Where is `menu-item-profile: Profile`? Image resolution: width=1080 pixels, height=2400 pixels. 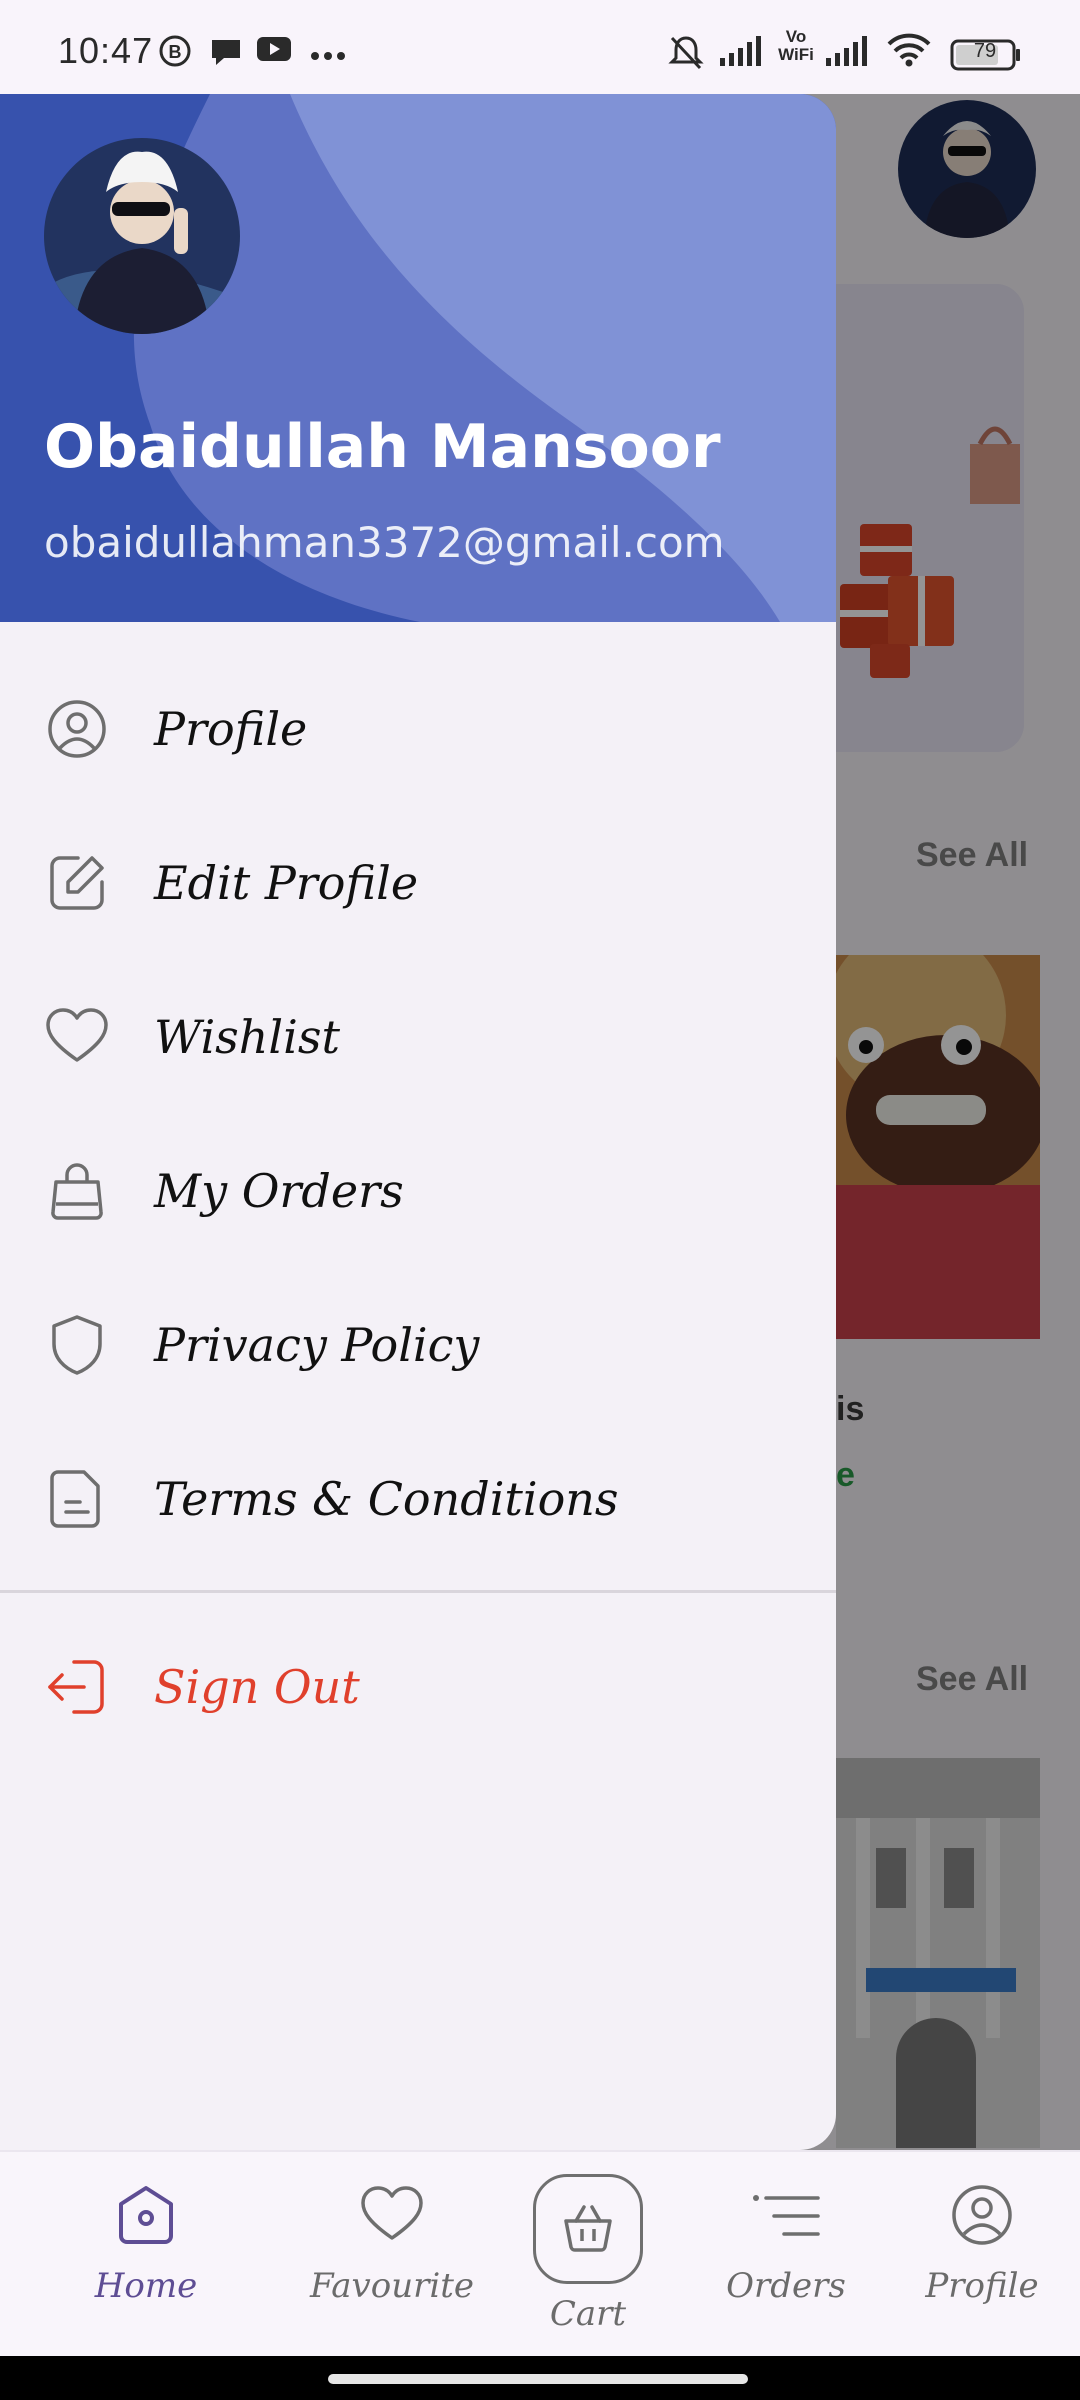 menu-item-profile: Profile is located at coordinates (418, 729).